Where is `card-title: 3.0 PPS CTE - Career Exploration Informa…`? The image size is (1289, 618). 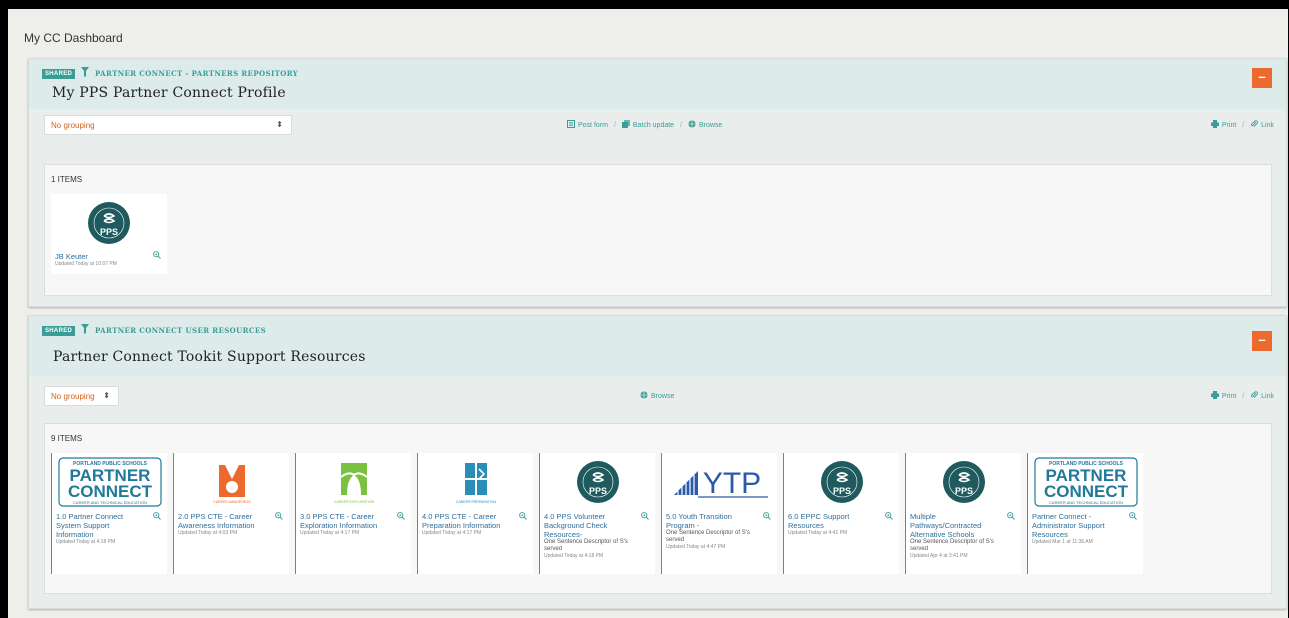 card-title: 3.0 PPS CTE - Career Exploration Informa… is located at coordinates (346, 524).